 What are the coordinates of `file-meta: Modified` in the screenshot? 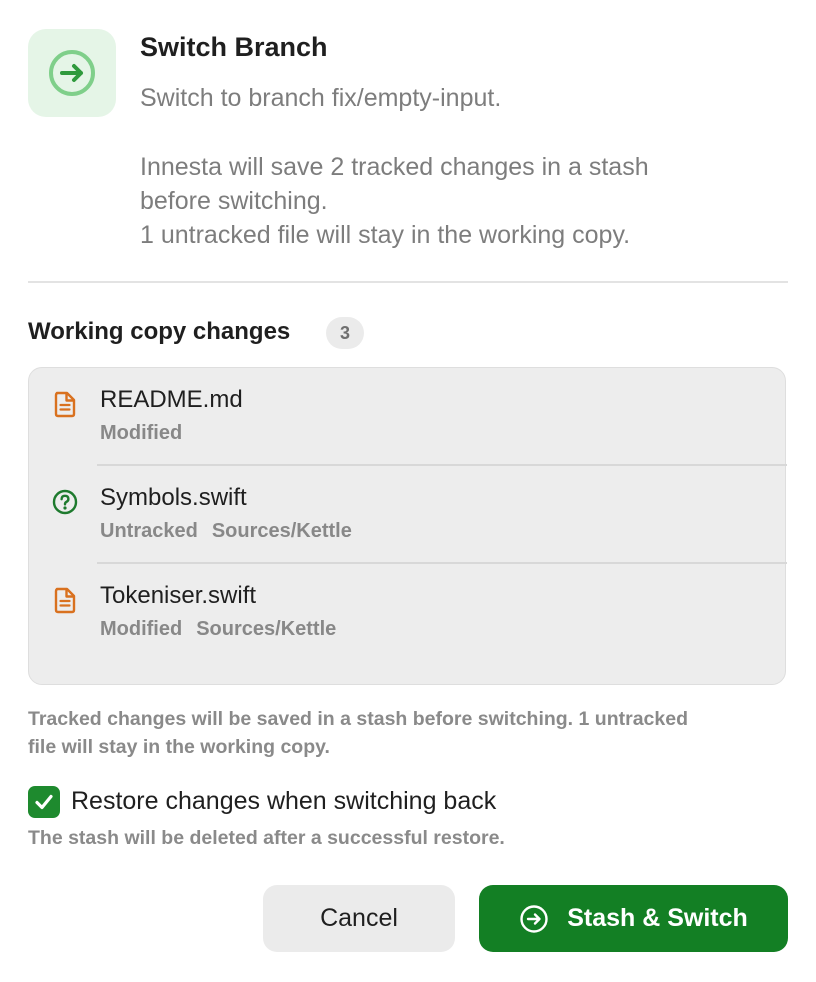 It's located at (141, 433).